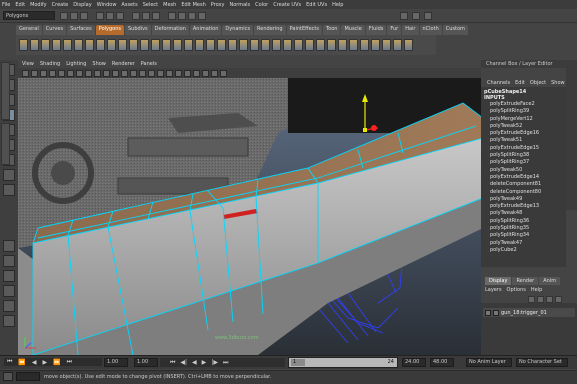 The width and height of the screenshot is (577, 384). Describe the element at coordinates (38, 5) in the screenshot. I see `menu-modify: Modify` at that location.